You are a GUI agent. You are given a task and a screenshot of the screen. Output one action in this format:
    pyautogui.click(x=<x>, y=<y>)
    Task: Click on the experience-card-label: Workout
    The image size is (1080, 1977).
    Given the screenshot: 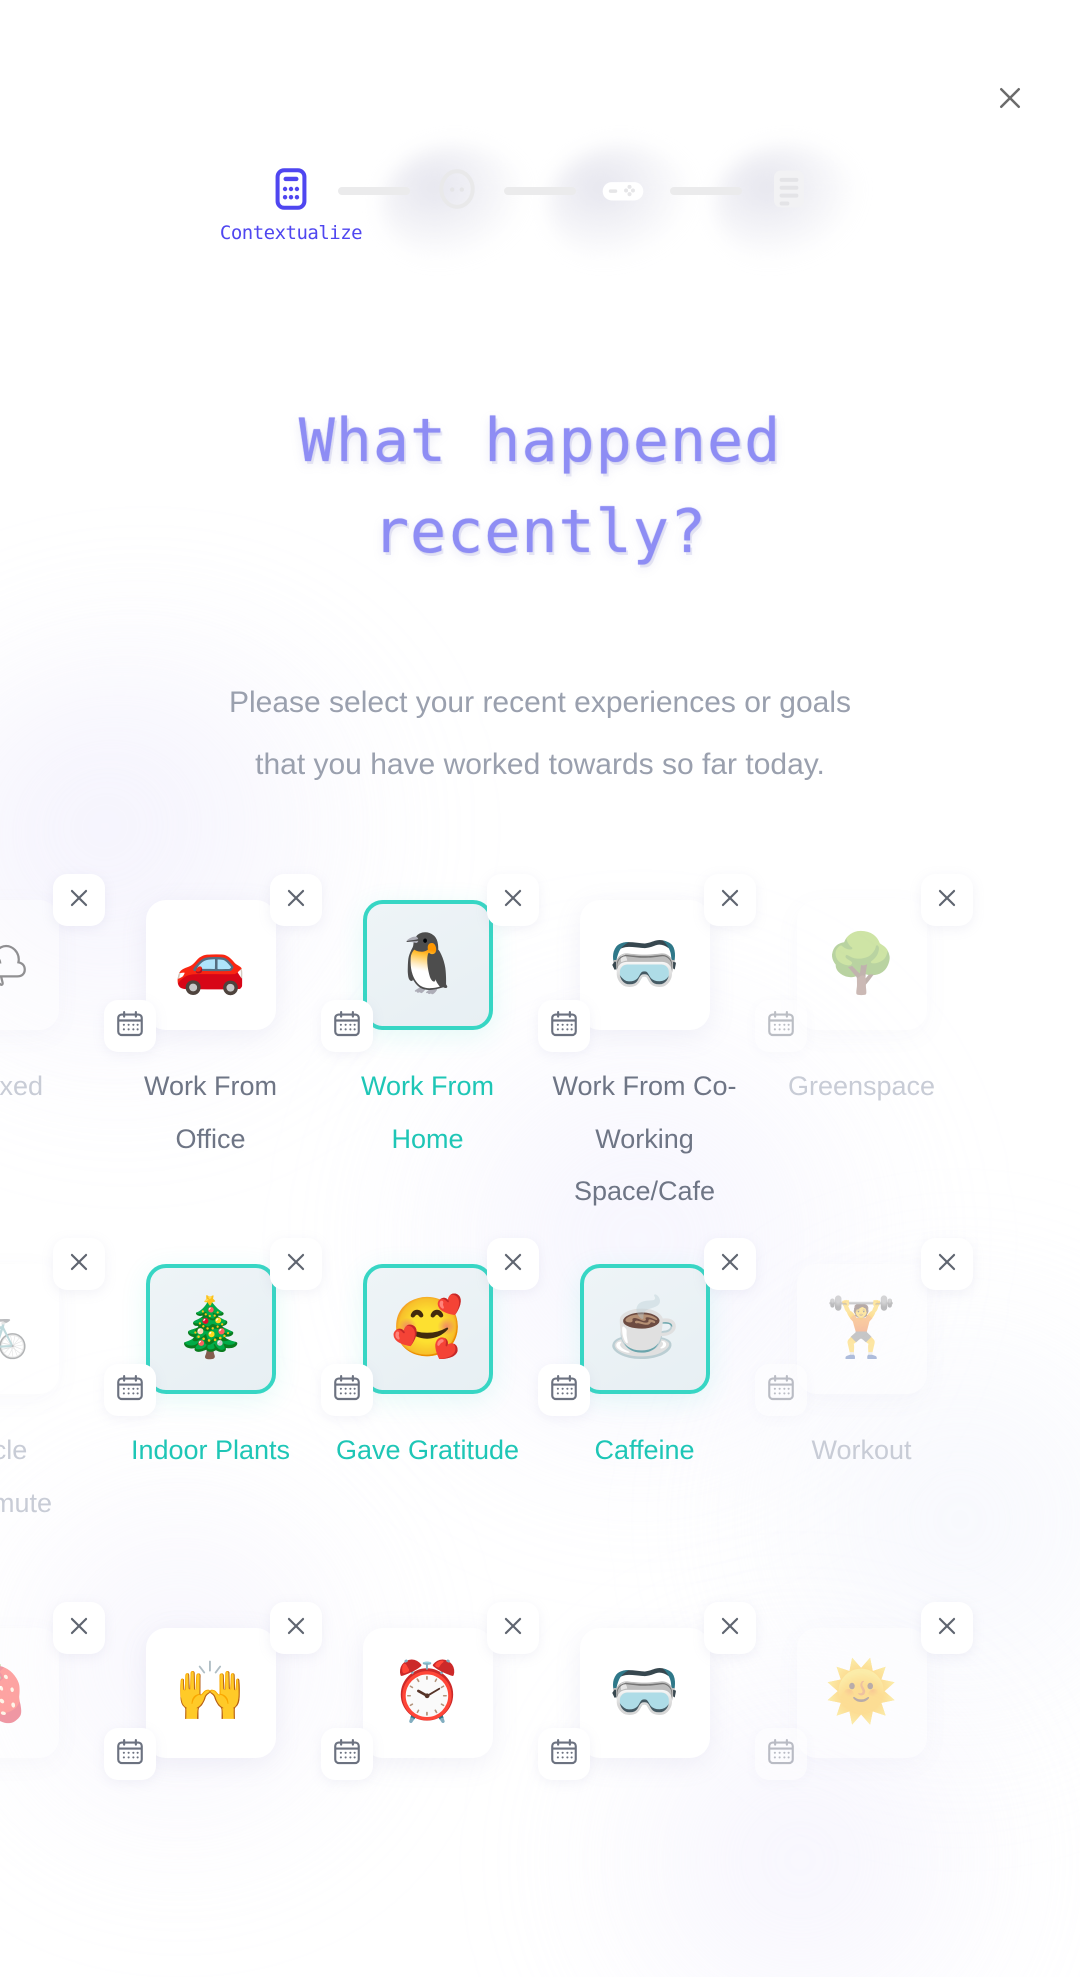 What is the action you would take?
    pyautogui.click(x=861, y=1450)
    